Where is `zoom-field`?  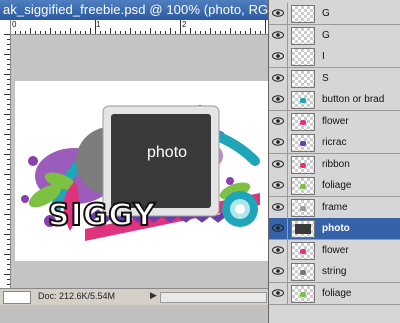
zoom-field is located at coordinates (17, 297).